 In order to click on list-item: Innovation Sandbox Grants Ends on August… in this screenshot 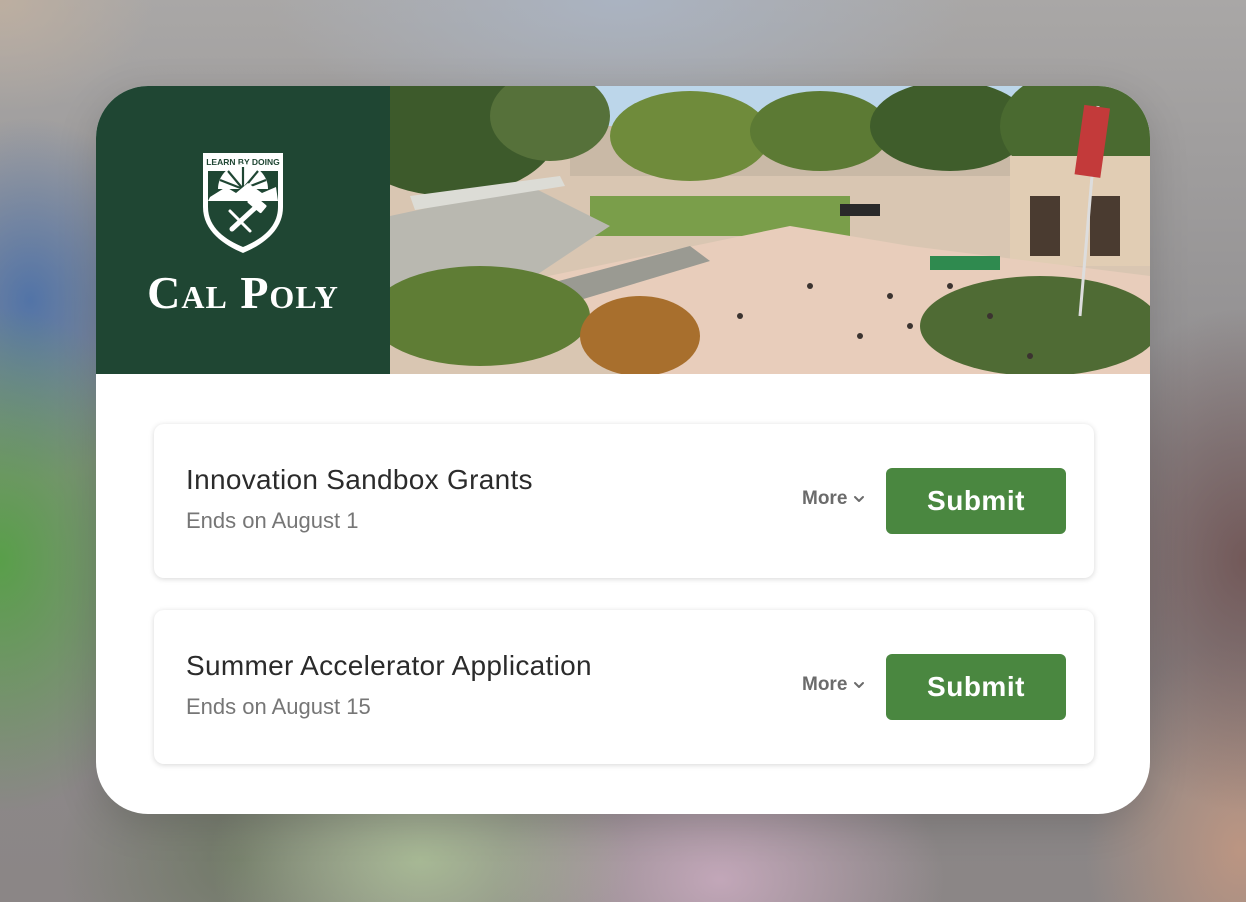, I will do `click(624, 501)`.